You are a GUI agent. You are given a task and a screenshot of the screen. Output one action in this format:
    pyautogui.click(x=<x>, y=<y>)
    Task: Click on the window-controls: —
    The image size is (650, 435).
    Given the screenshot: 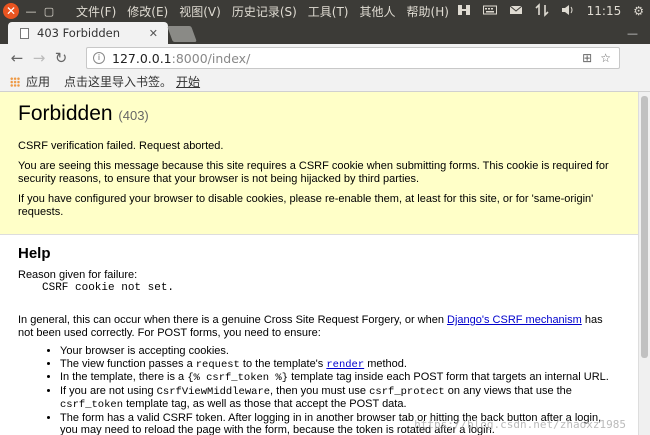 What is the action you would take?
    pyautogui.click(x=620, y=33)
    